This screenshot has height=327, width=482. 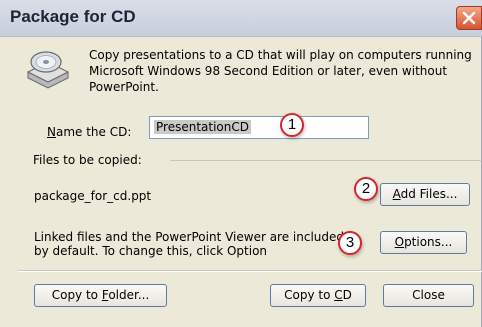 I want to click on callout-marker-3: 3, so click(x=350, y=243).